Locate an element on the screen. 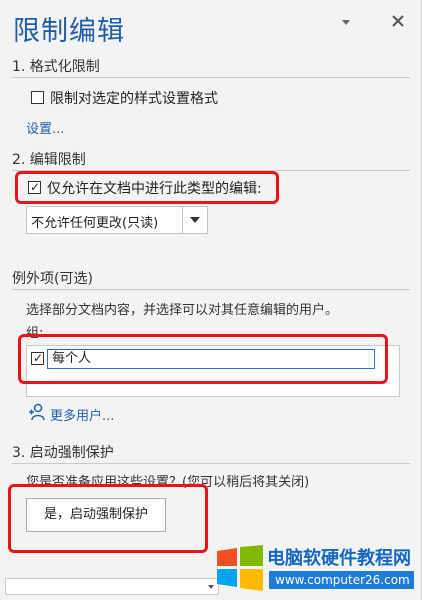 The height and width of the screenshot is (600, 422). watermark: 电脑软硬件教程网 www.computer26.com is located at coordinates (317, 569).